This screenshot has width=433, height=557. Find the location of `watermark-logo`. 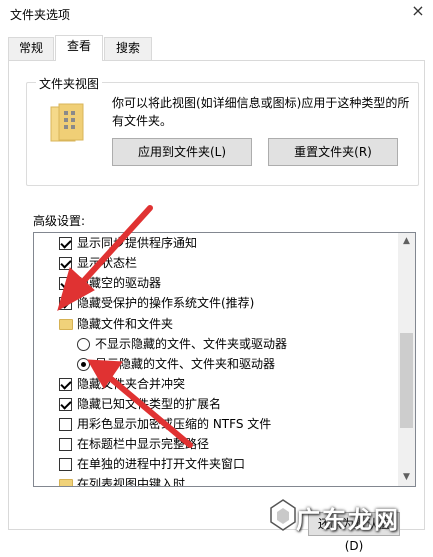

watermark-logo is located at coordinates (283, 515).